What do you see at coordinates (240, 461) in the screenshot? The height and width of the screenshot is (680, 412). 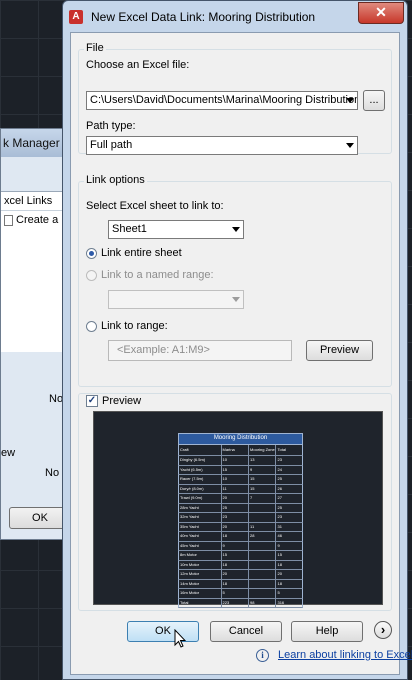 I see `preview-table-row: Dinghy (6.5m) 10 13 23` at bounding box center [240, 461].